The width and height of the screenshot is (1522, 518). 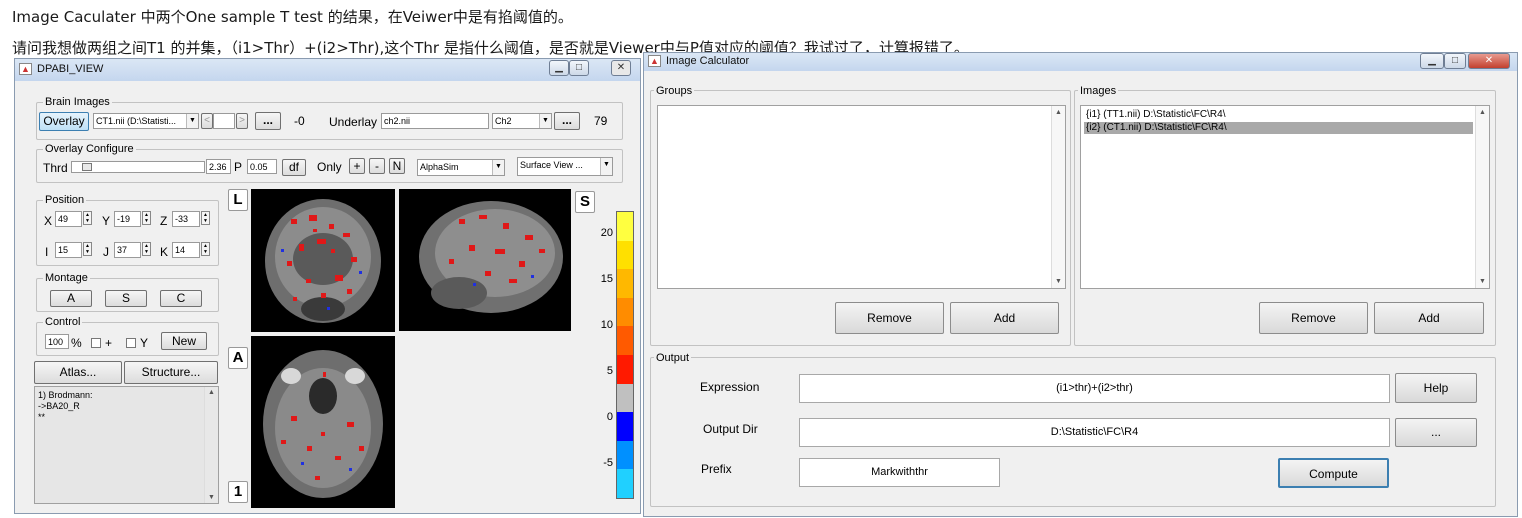 I want to click on montage-title: Montage, so click(x=66, y=278).